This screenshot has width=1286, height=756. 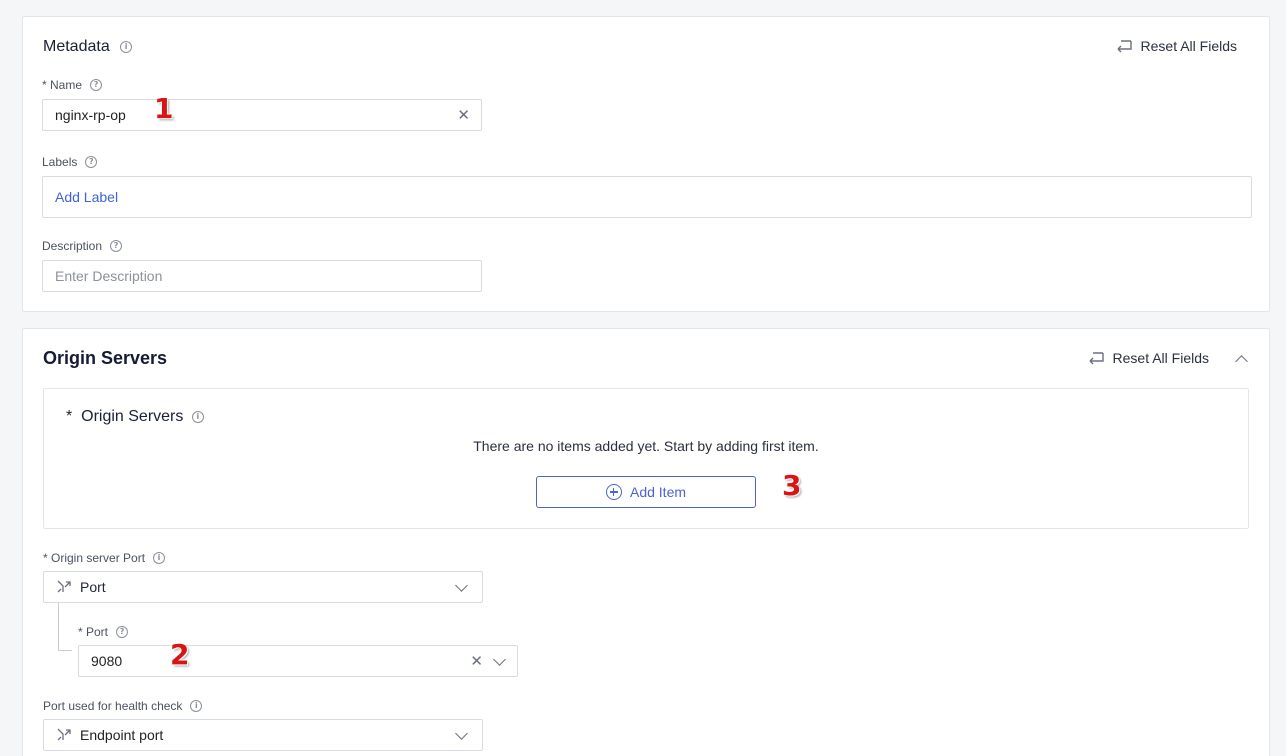 I want to click on add-item-button: Add Item, so click(x=646, y=492).